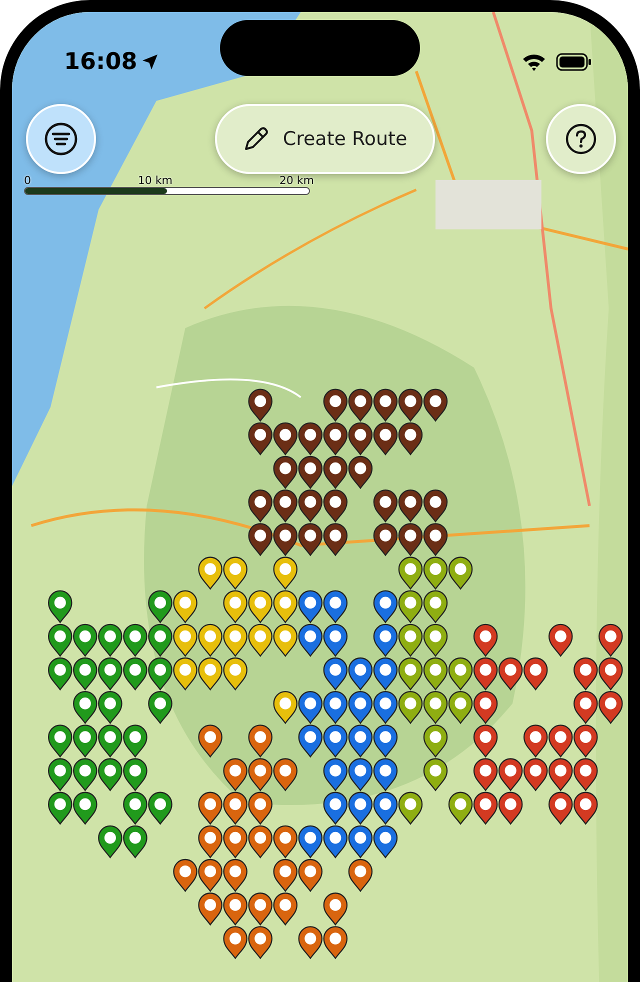 The width and height of the screenshot is (640, 982). What do you see at coordinates (296, 180) in the screenshot?
I see `scale-label: 20 km` at bounding box center [296, 180].